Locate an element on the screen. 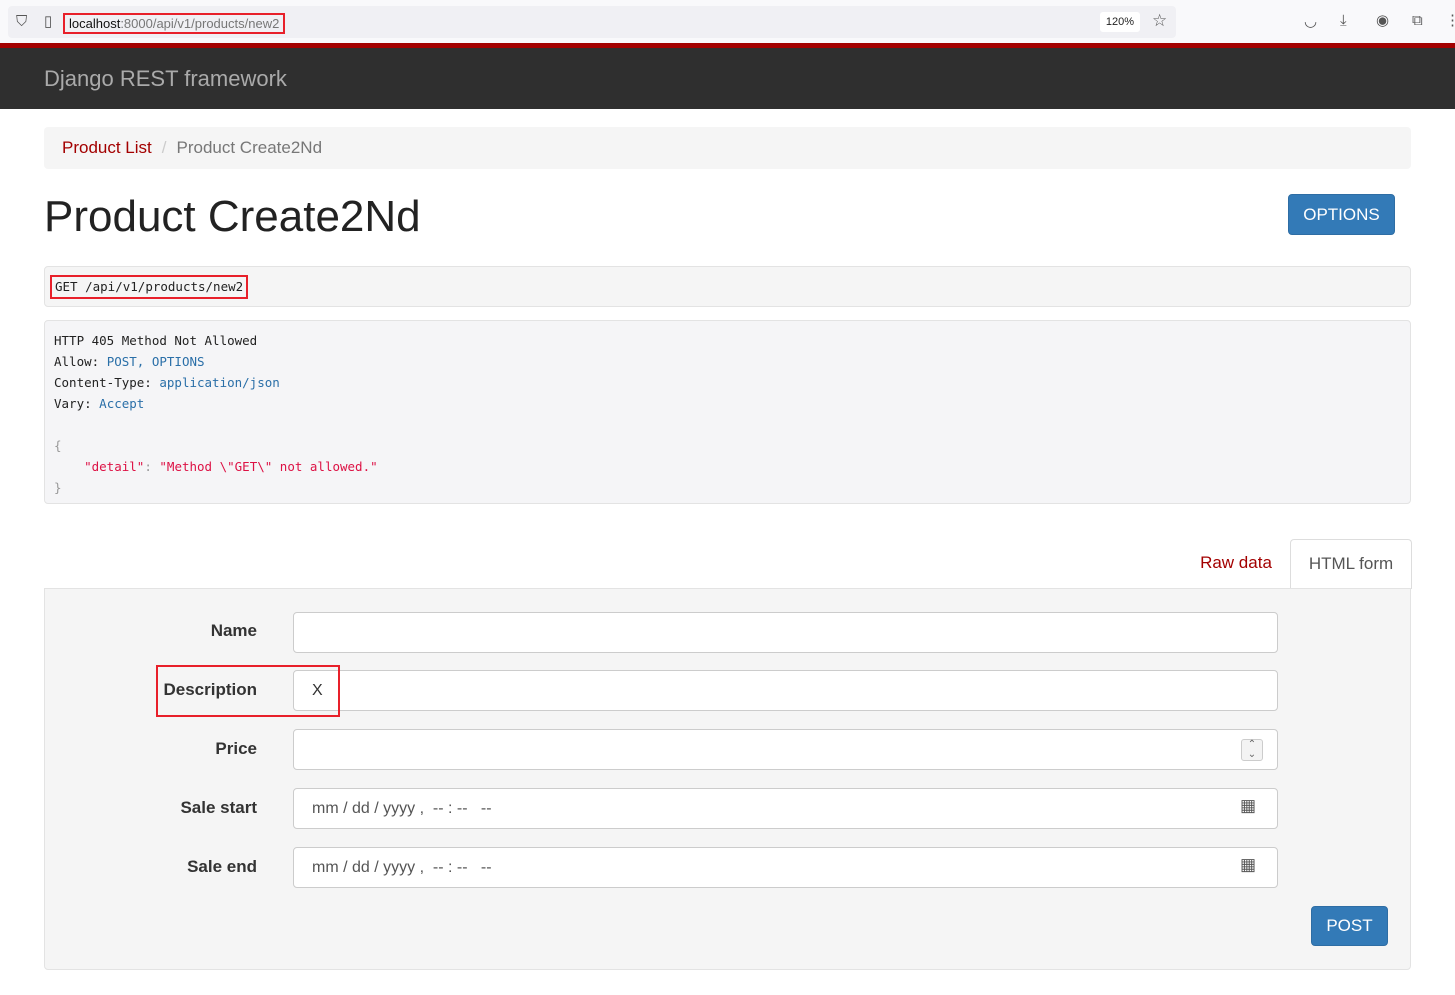 This screenshot has width=1455, height=995. response-status: HTTP 405 Method Not Allowed is located at coordinates (156, 340).